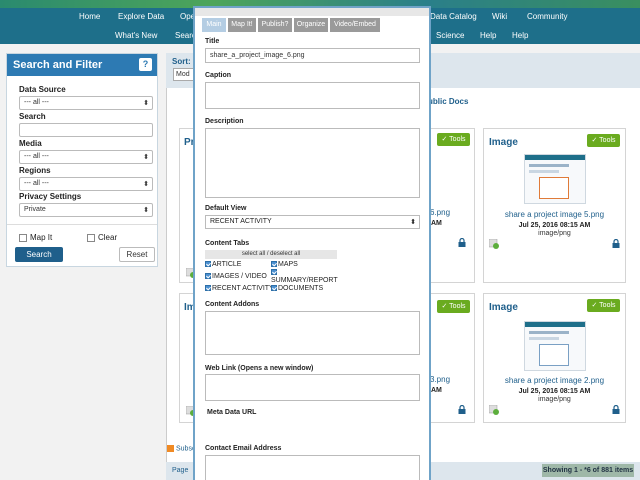 The image size is (640, 480). What do you see at coordinates (312, 222) in the screenshot?
I see `default-view-select: RECENT ACTIVITY ⬍` at bounding box center [312, 222].